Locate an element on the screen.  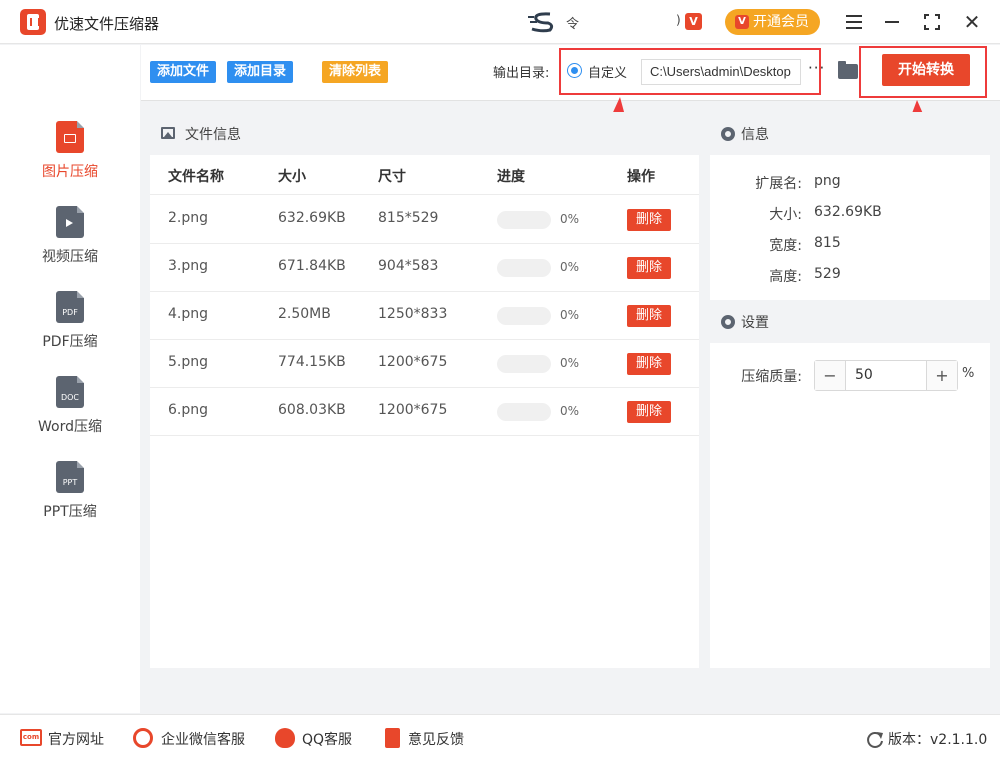
info-header: 信息 is located at coordinates (850, 133).